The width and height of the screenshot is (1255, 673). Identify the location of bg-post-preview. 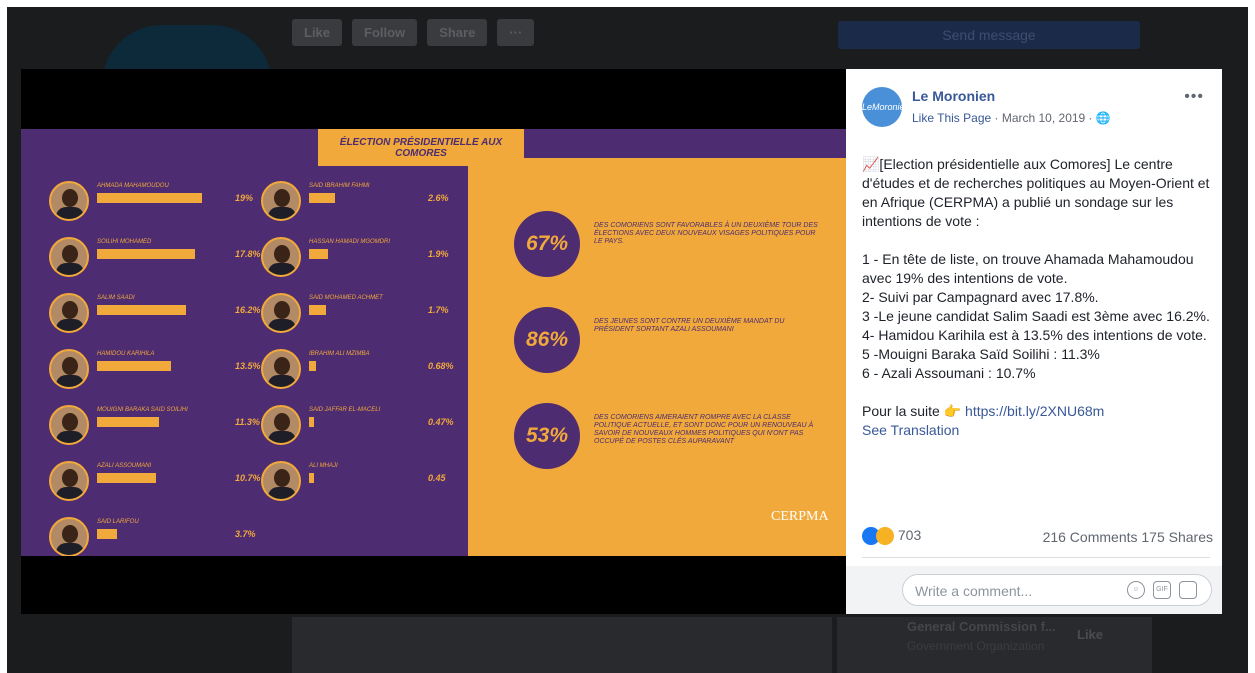
(562, 645).